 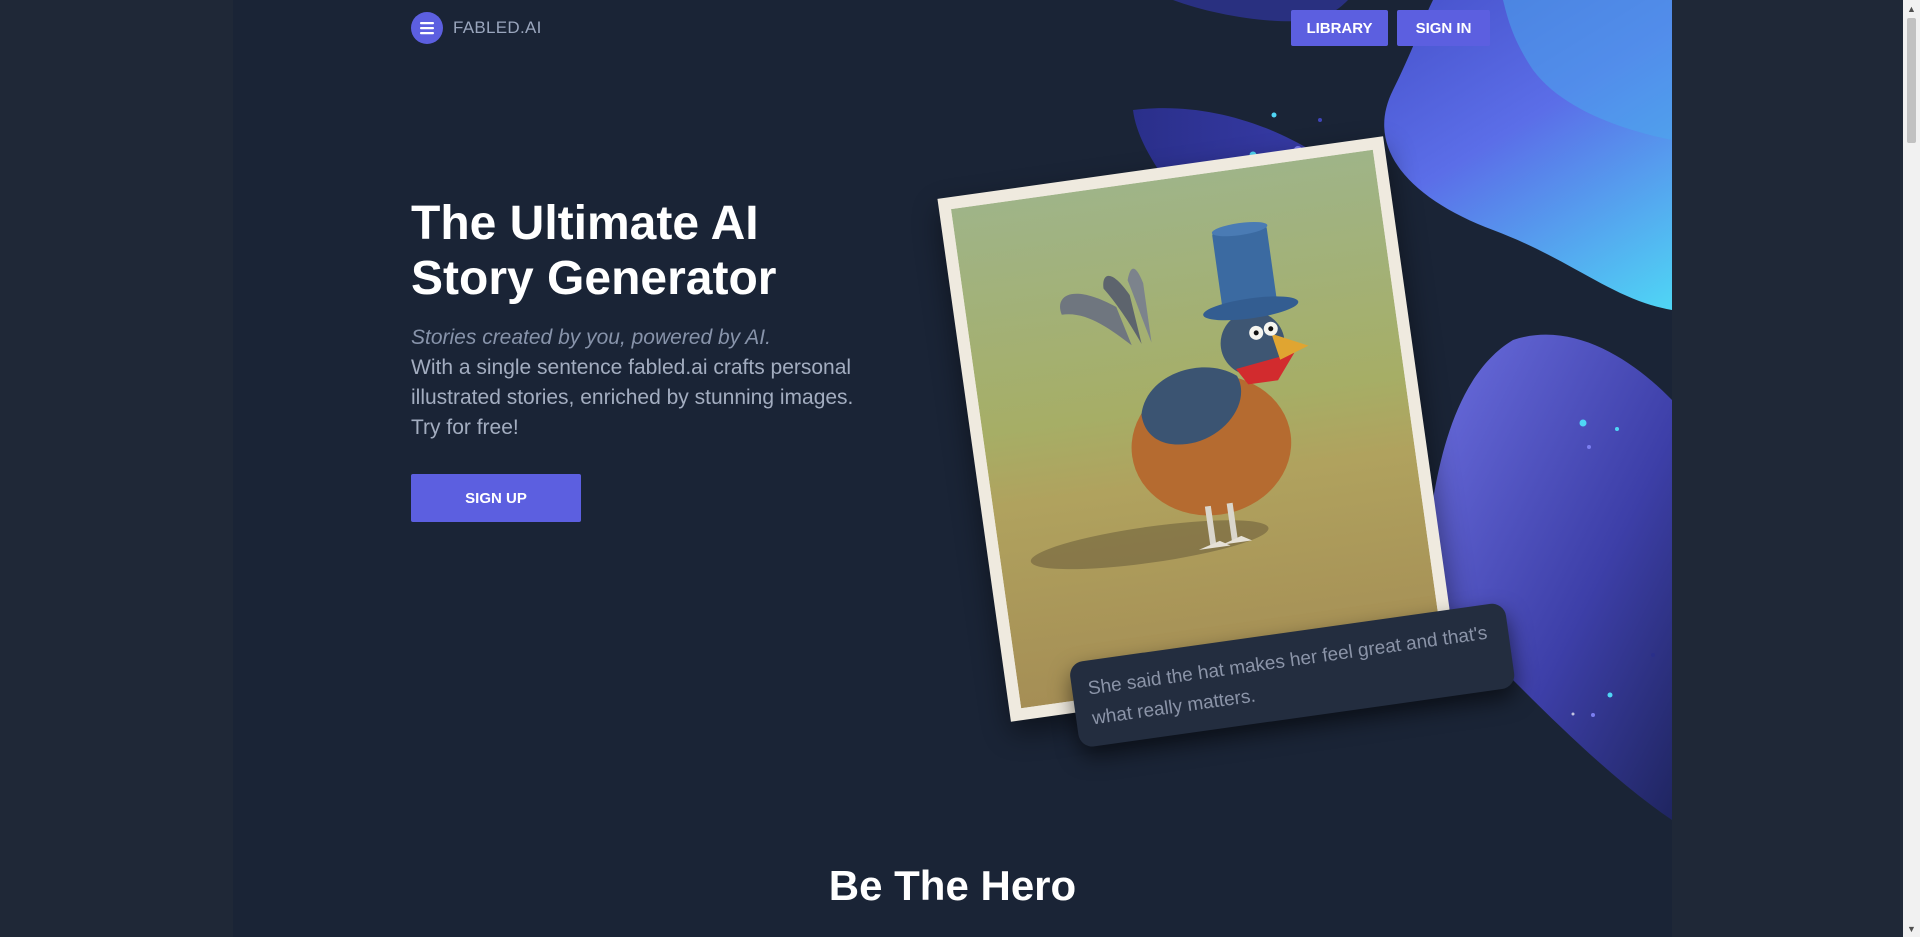 What do you see at coordinates (1911, 928) in the screenshot?
I see `scroll-down-icon: ▼` at bounding box center [1911, 928].